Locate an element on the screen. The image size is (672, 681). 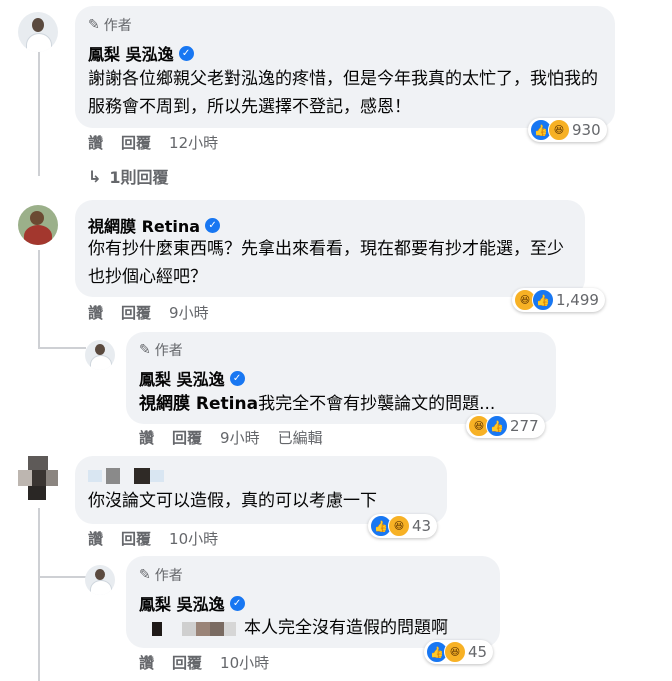
reaction-count: 43 is located at coordinates (422, 526).